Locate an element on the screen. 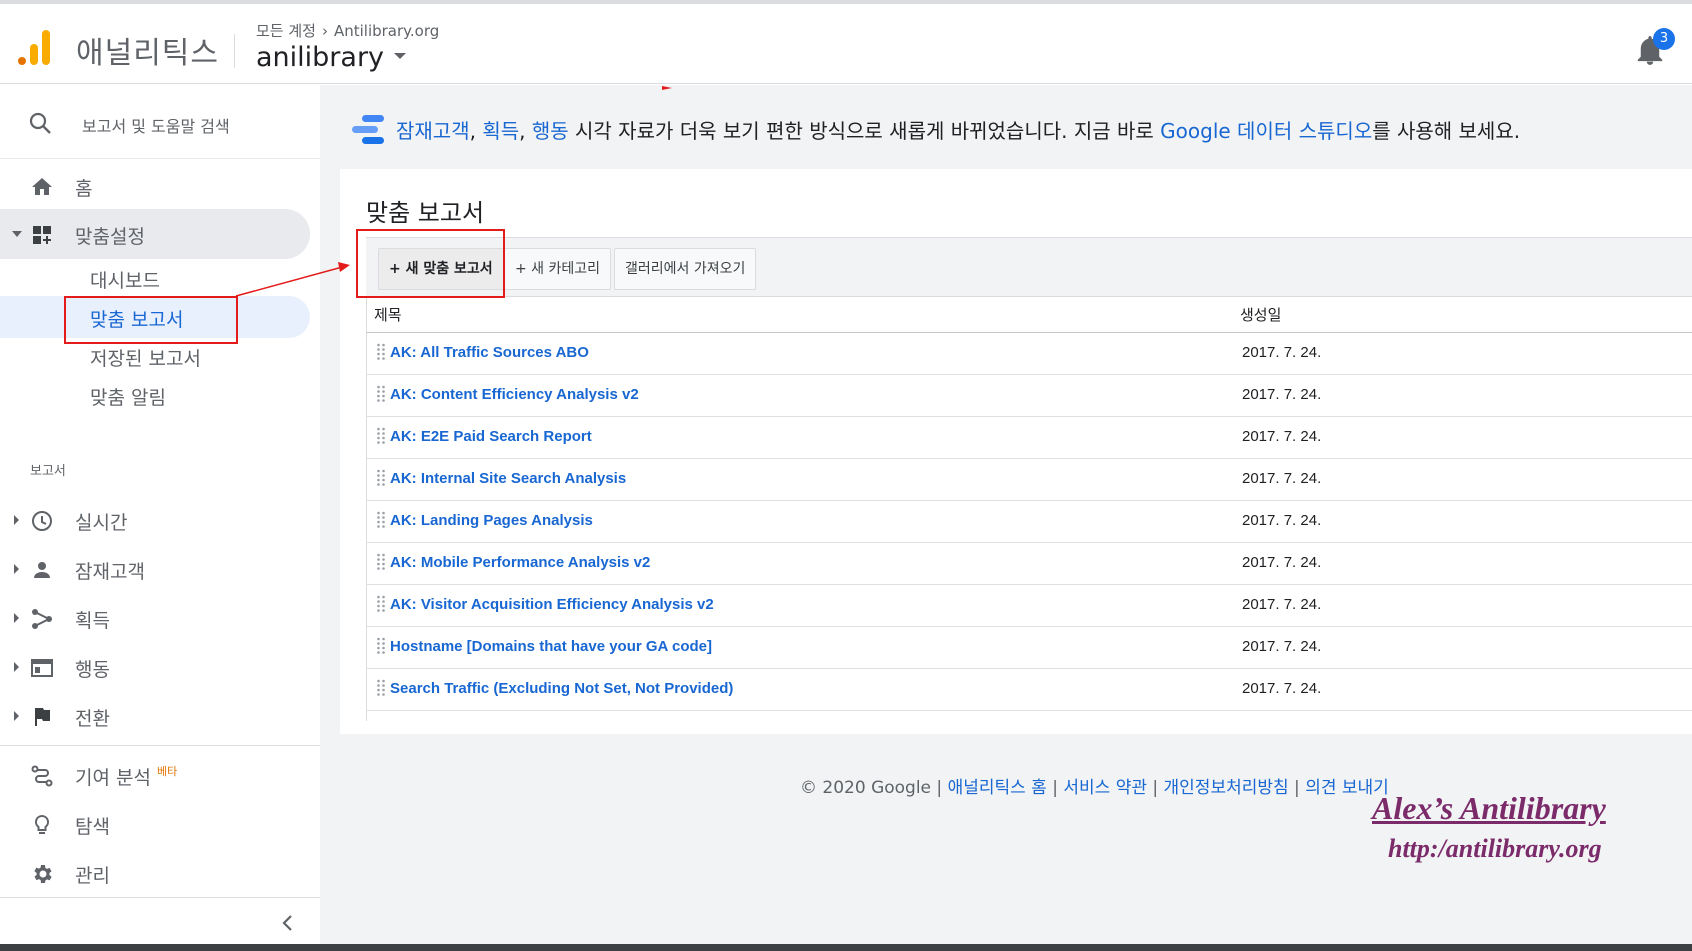 The image size is (1692, 951). sidebar-subitem-dashboard: 대시보드 is located at coordinates (155, 278).